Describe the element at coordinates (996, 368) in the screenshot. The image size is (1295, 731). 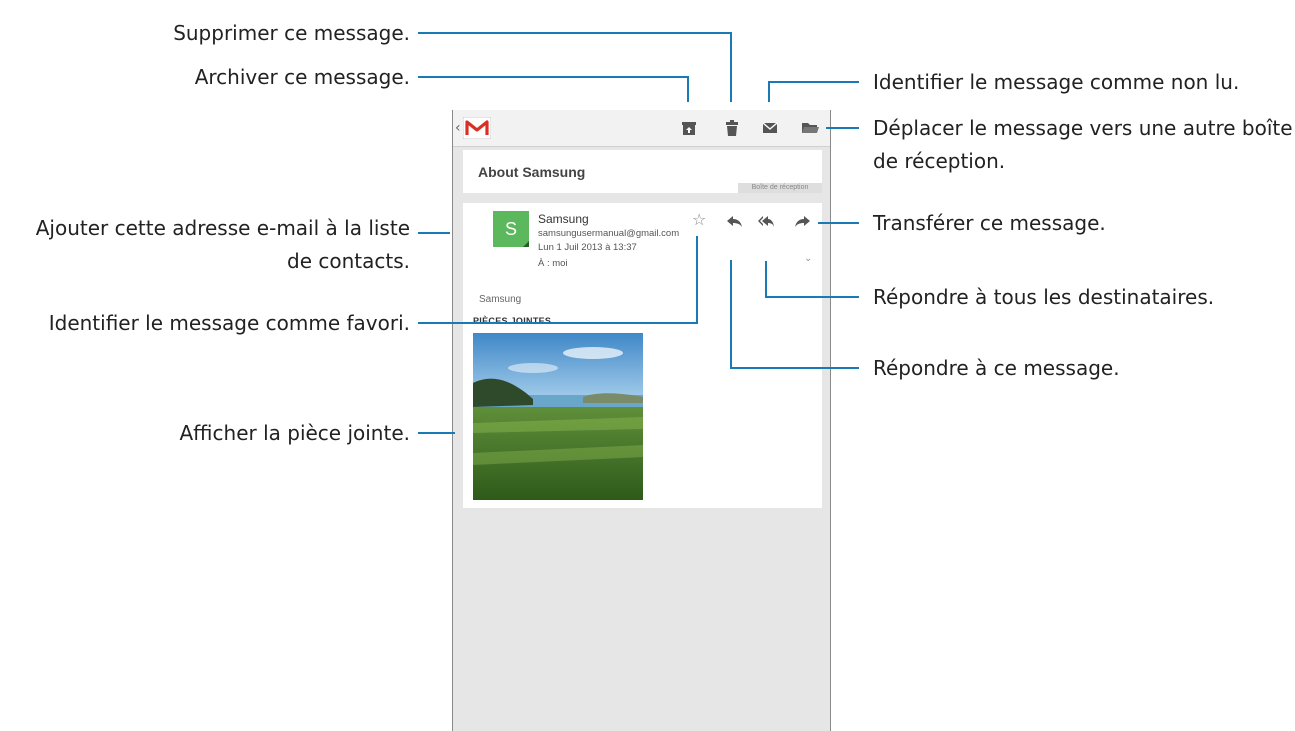
I see `callout-reply: Répondre à ce message.` at that location.